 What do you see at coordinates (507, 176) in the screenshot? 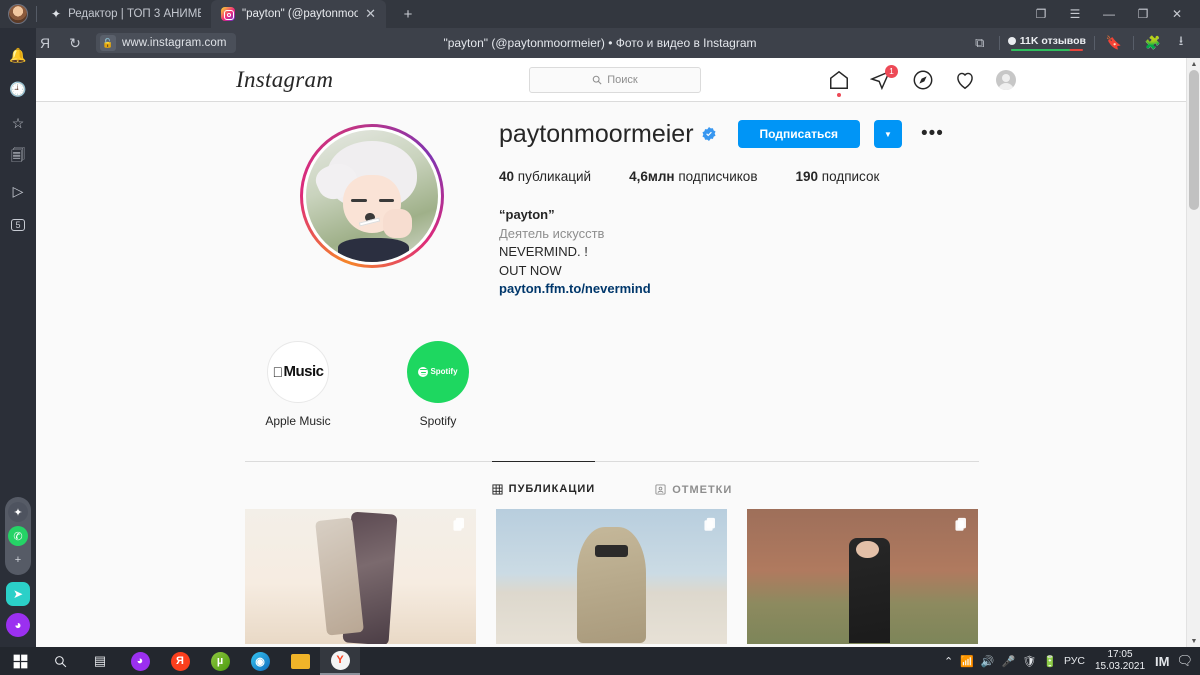
I see `stat-posts-value: 40` at bounding box center [507, 176].